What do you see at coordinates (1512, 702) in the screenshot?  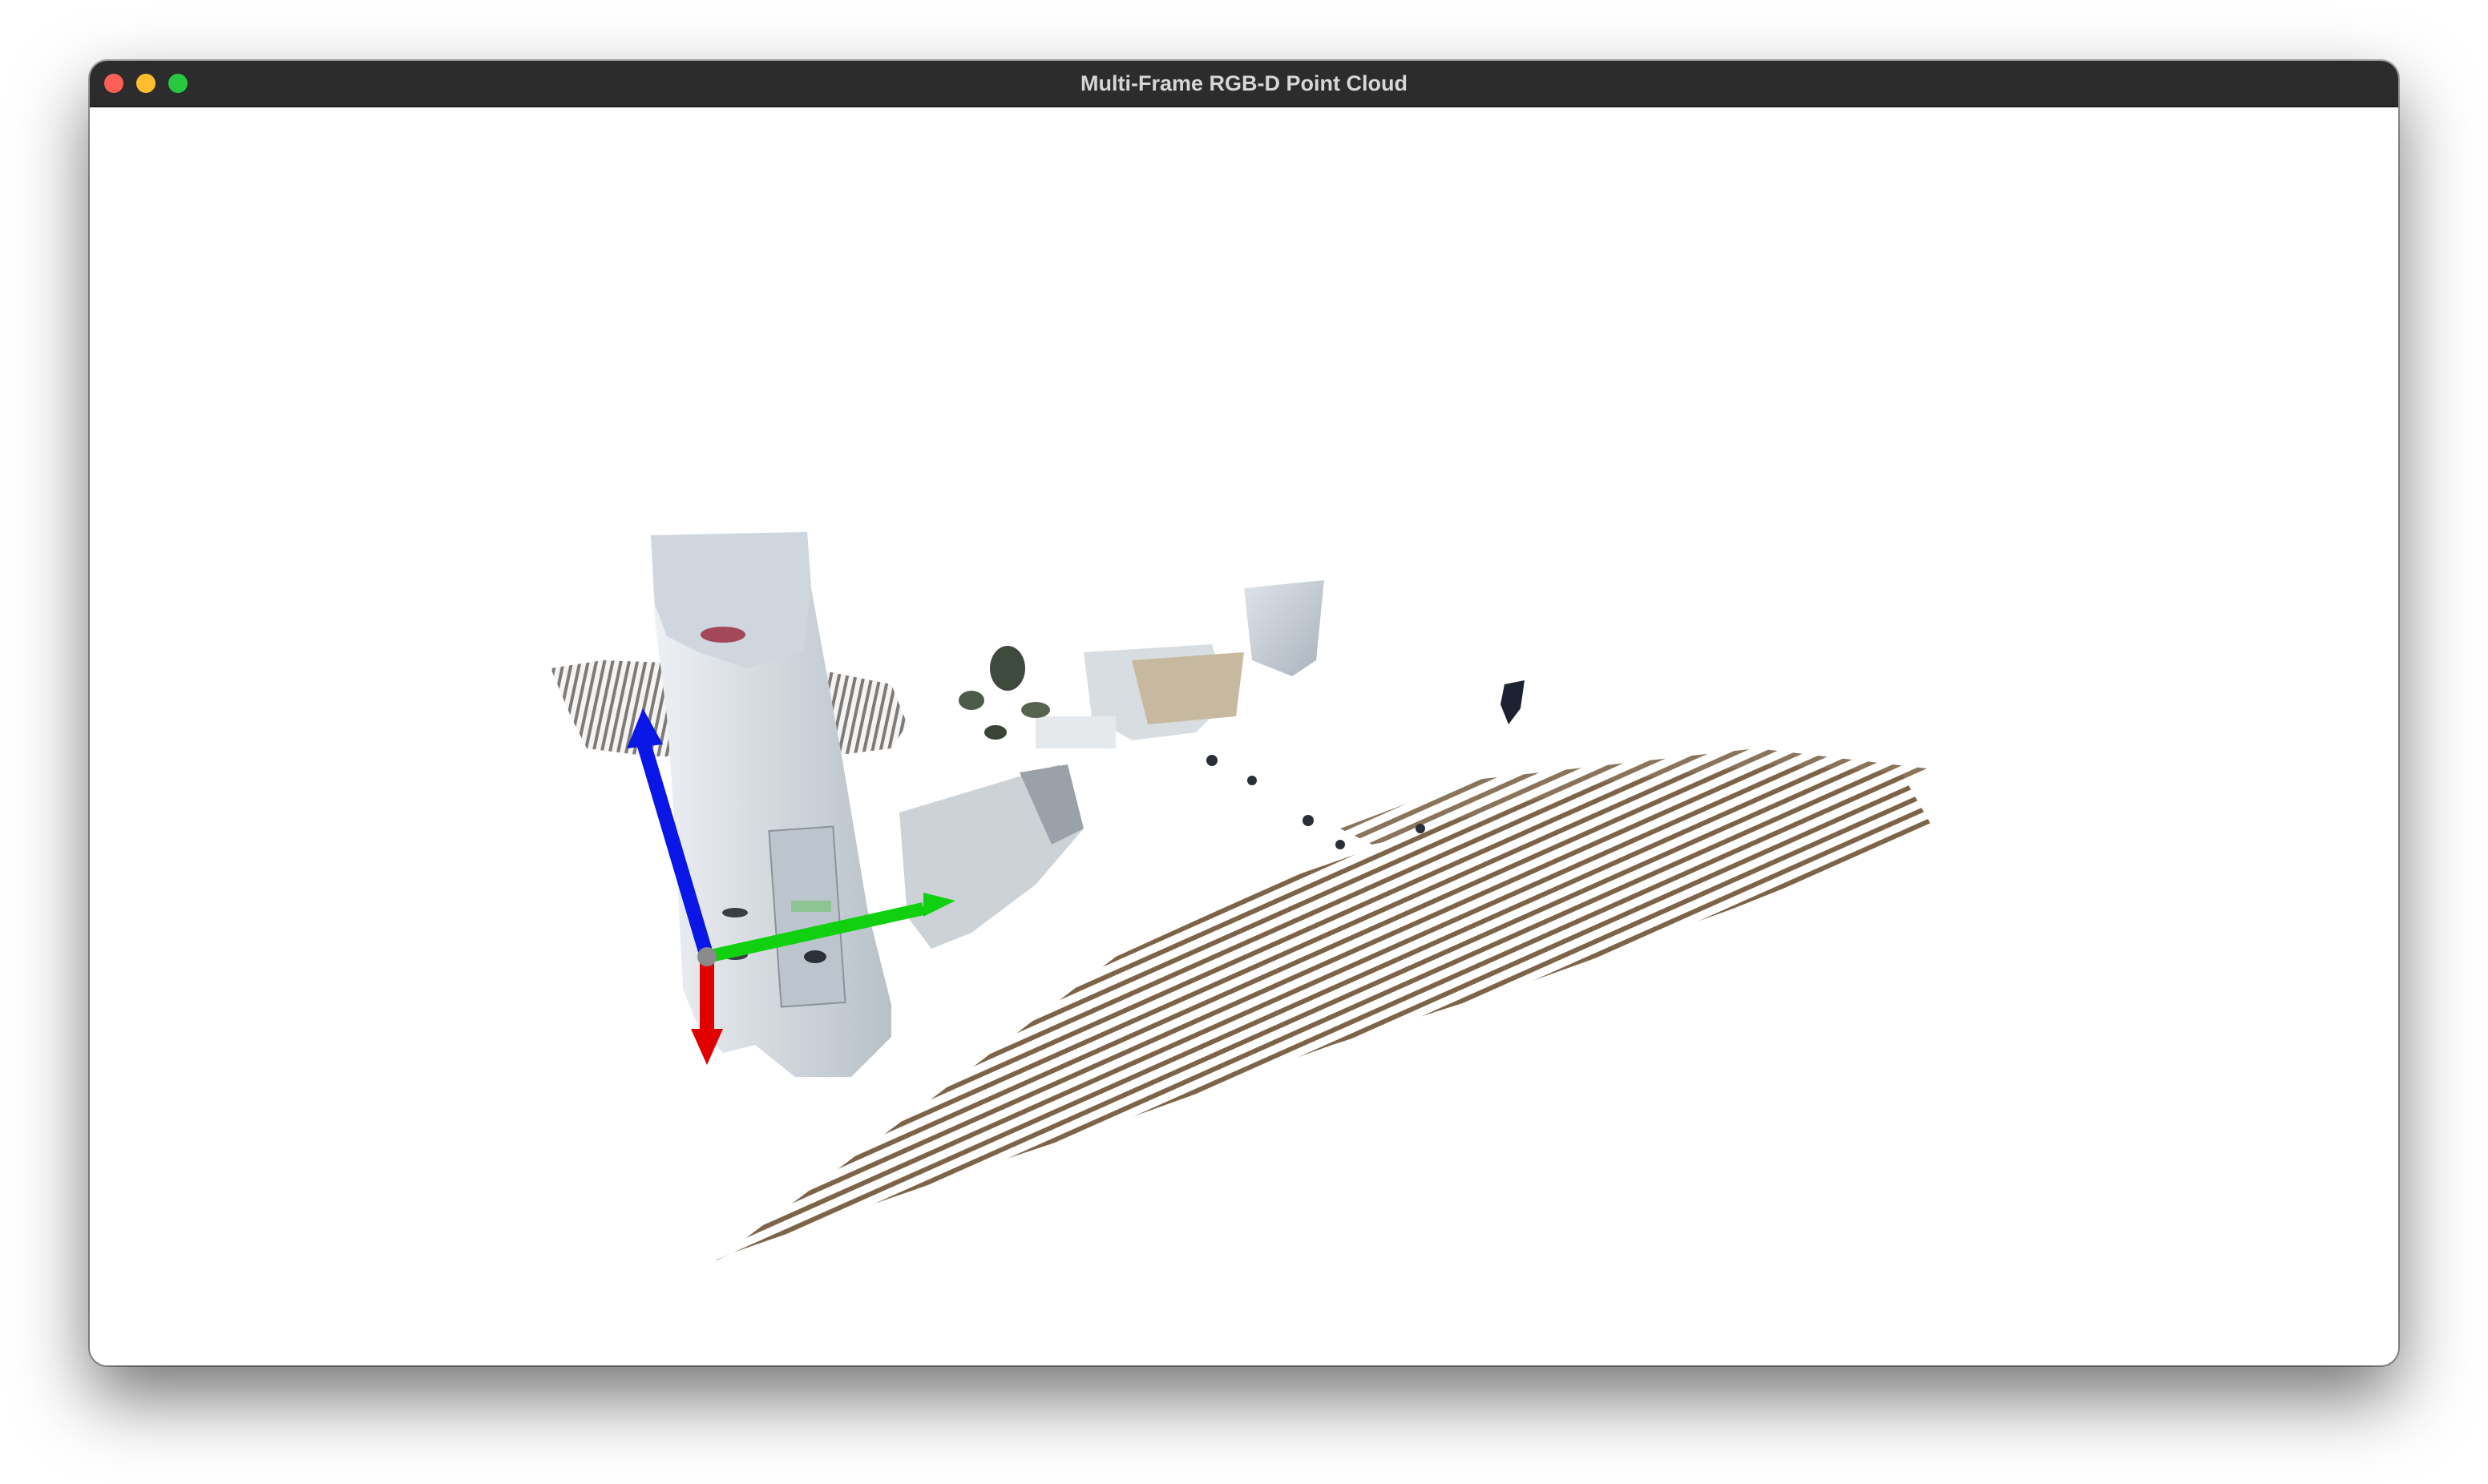 I see `dark-object` at bounding box center [1512, 702].